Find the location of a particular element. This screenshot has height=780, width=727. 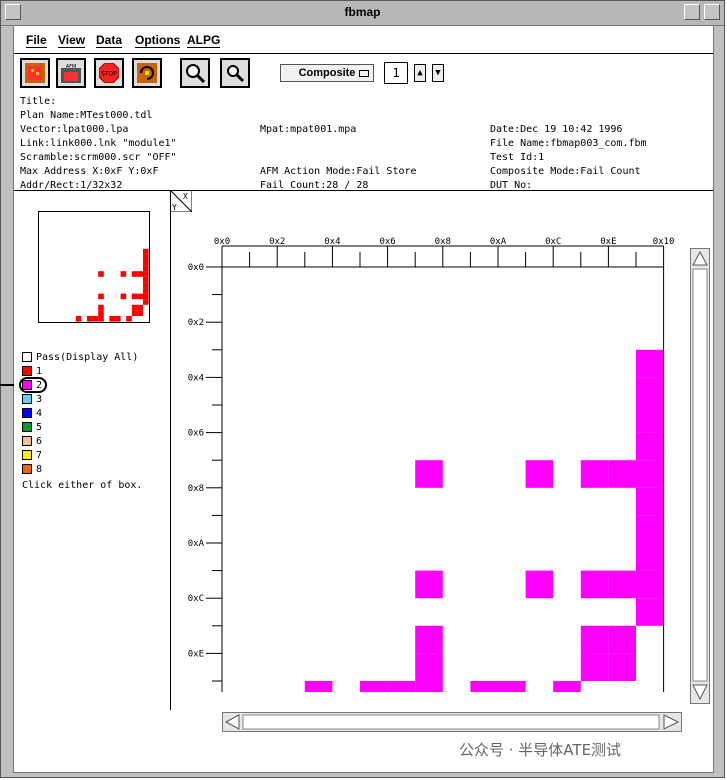

legend-item-5: 5 is located at coordinates (32, 427).